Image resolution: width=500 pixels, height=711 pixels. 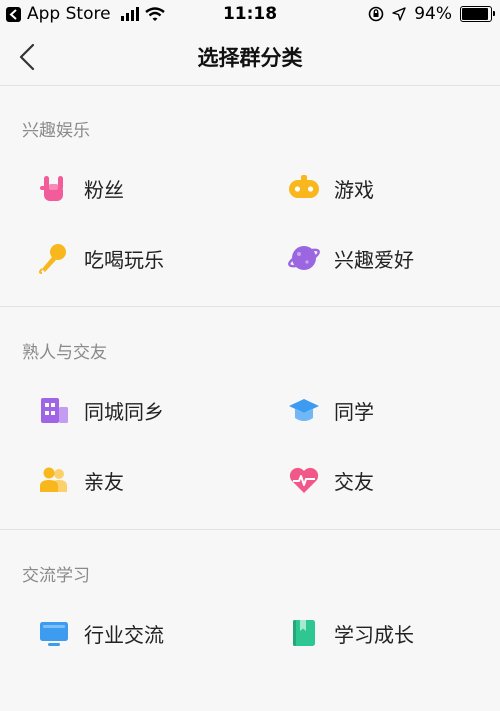 What do you see at coordinates (399, 14) in the screenshot?
I see `location-arrow-icon` at bounding box center [399, 14].